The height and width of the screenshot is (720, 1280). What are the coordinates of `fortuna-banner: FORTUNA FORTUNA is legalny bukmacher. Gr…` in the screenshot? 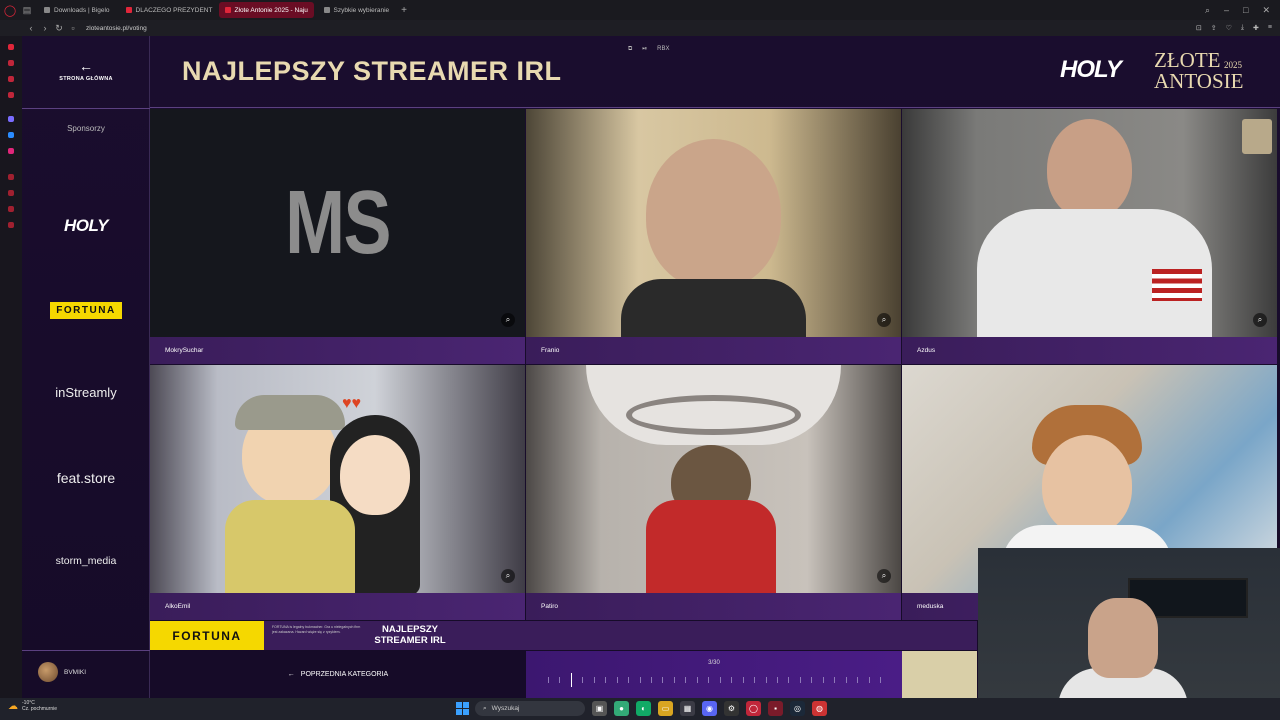 It's located at (563, 635).